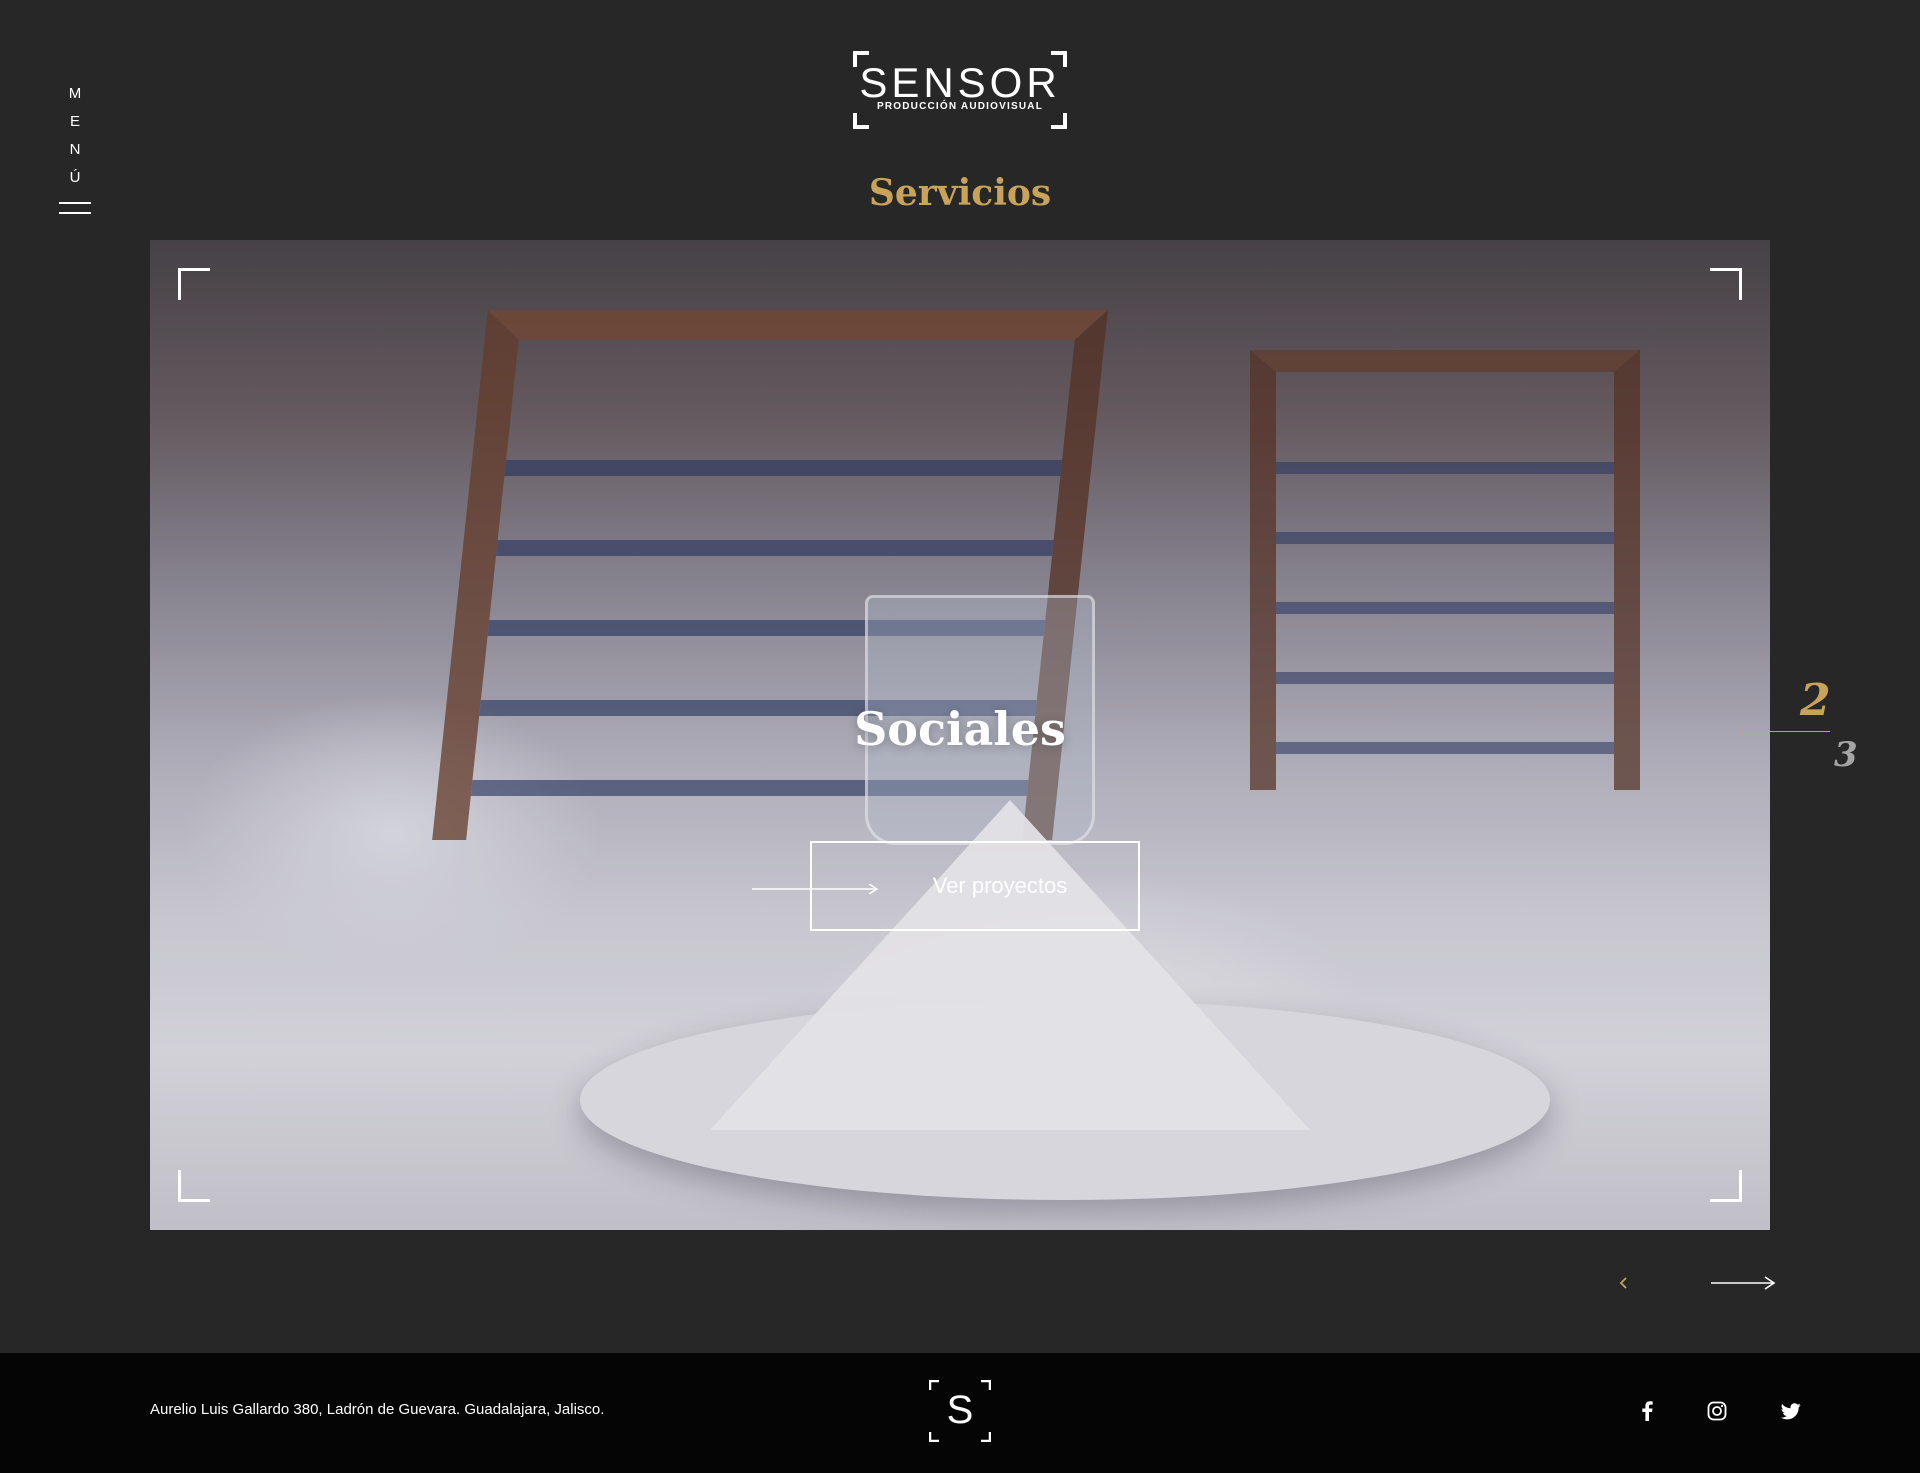  What do you see at coordinates (1791, 1411) in the screenshot?
I see `twitter-icon` at bounding box center [1791, 1411].